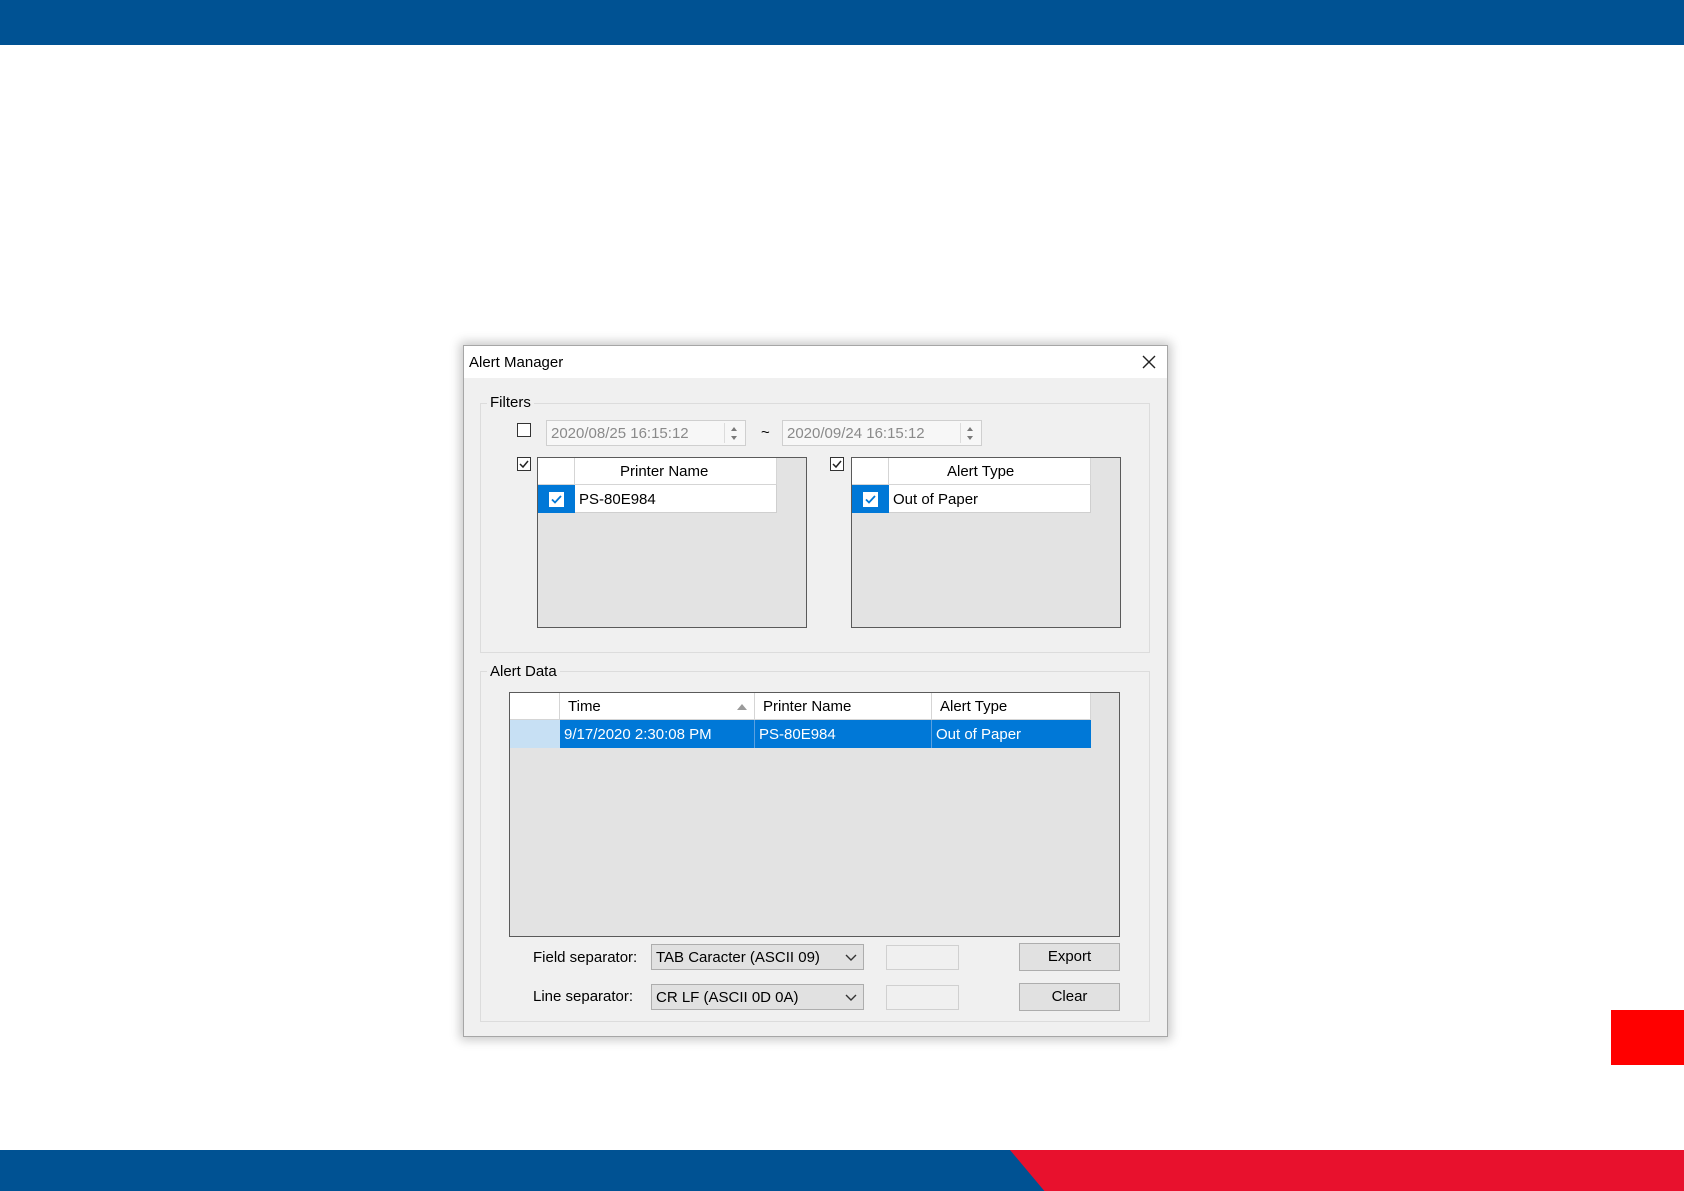 The image size is (1684, 1191). I want to click on line-separator-select: CR LF (ASCII 0D 0A), so click(757, 997).